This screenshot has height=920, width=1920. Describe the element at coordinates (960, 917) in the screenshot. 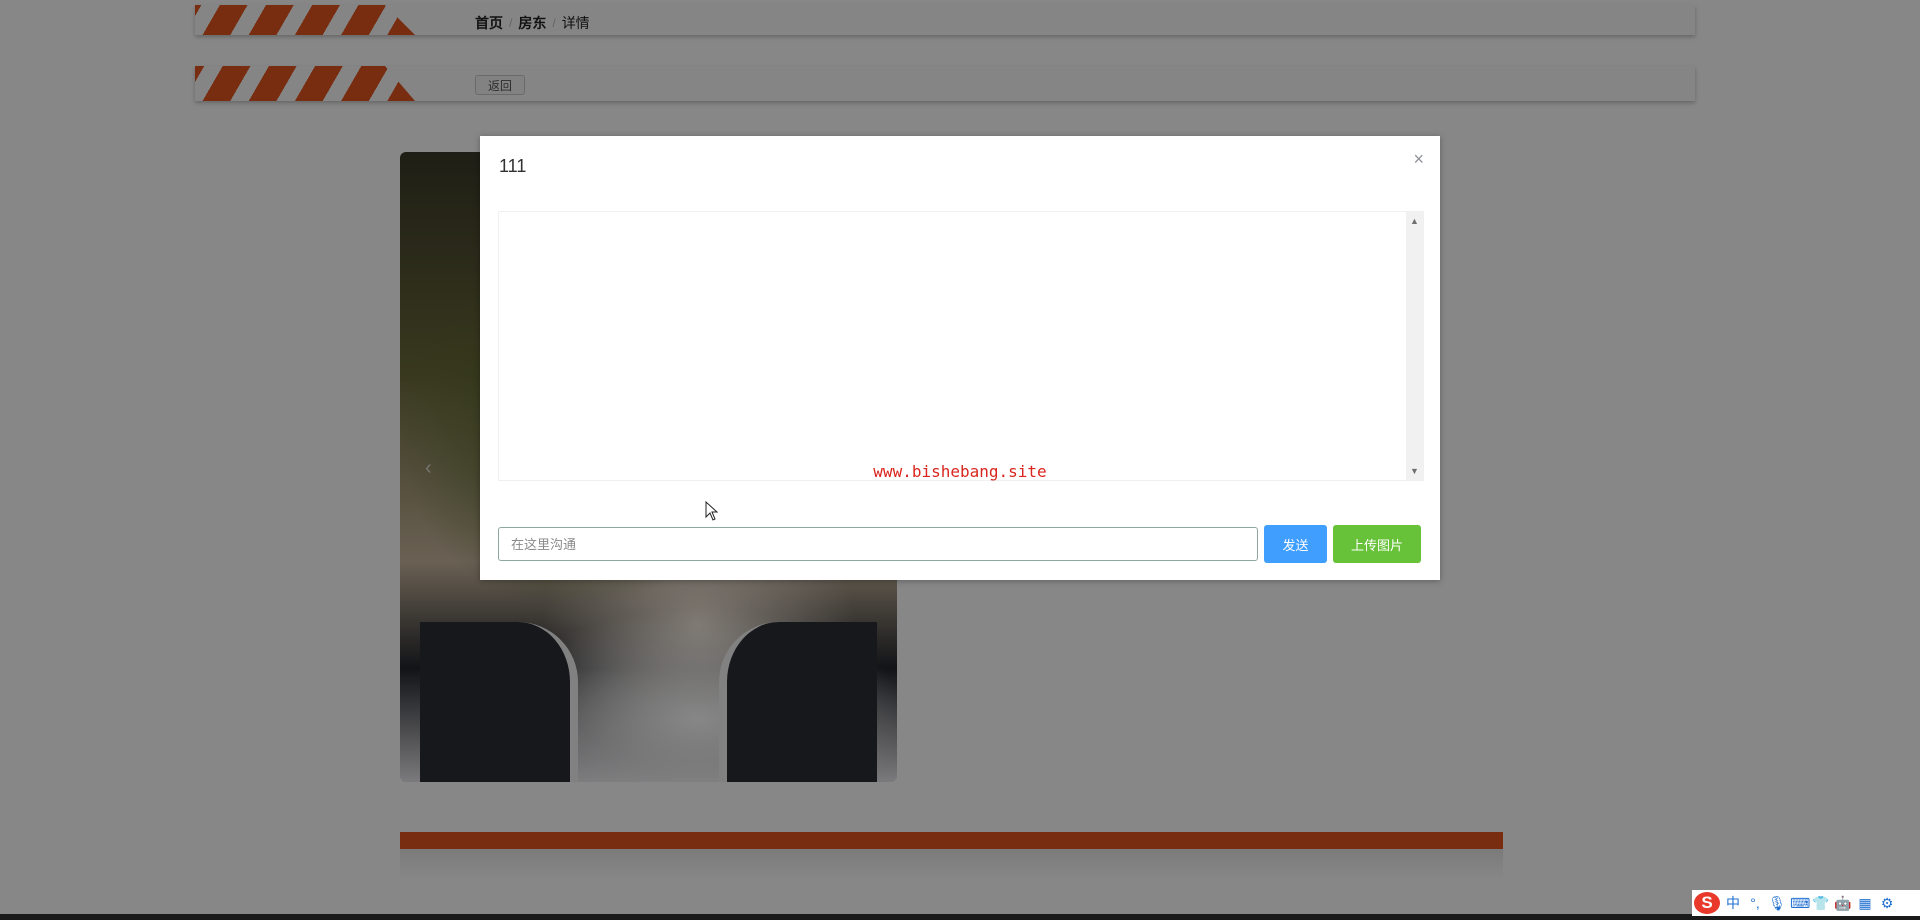

I see `taskbar` at that location.